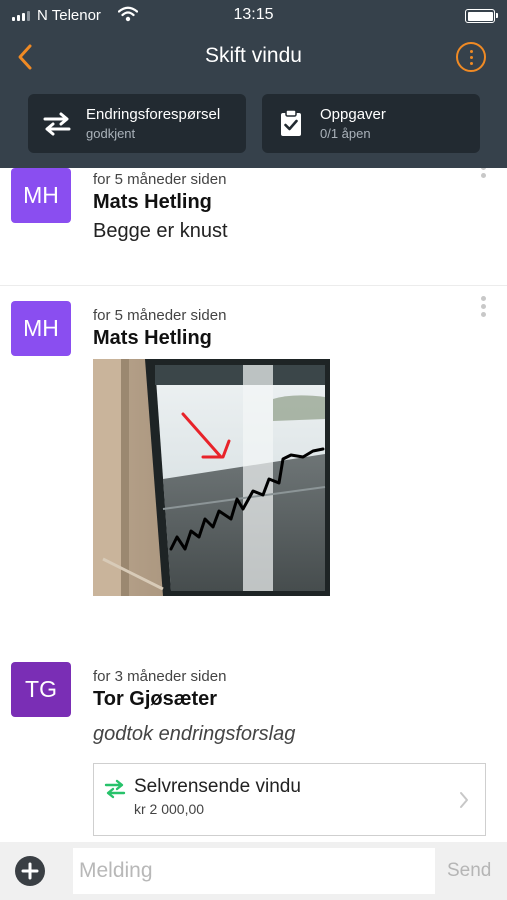 This screenshot has width=507, height=900. I want to click on post-photo, so click(211, 477).